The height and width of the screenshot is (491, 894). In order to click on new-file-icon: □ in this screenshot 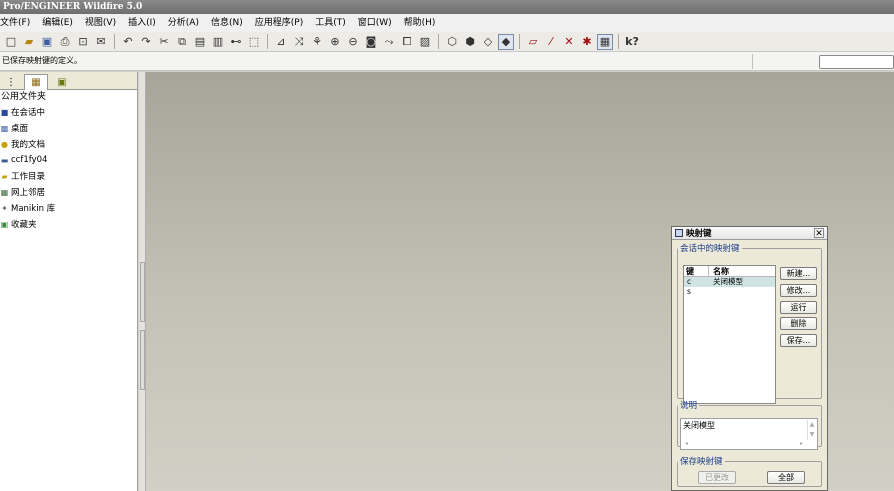, I will do `click(11, 42)`.